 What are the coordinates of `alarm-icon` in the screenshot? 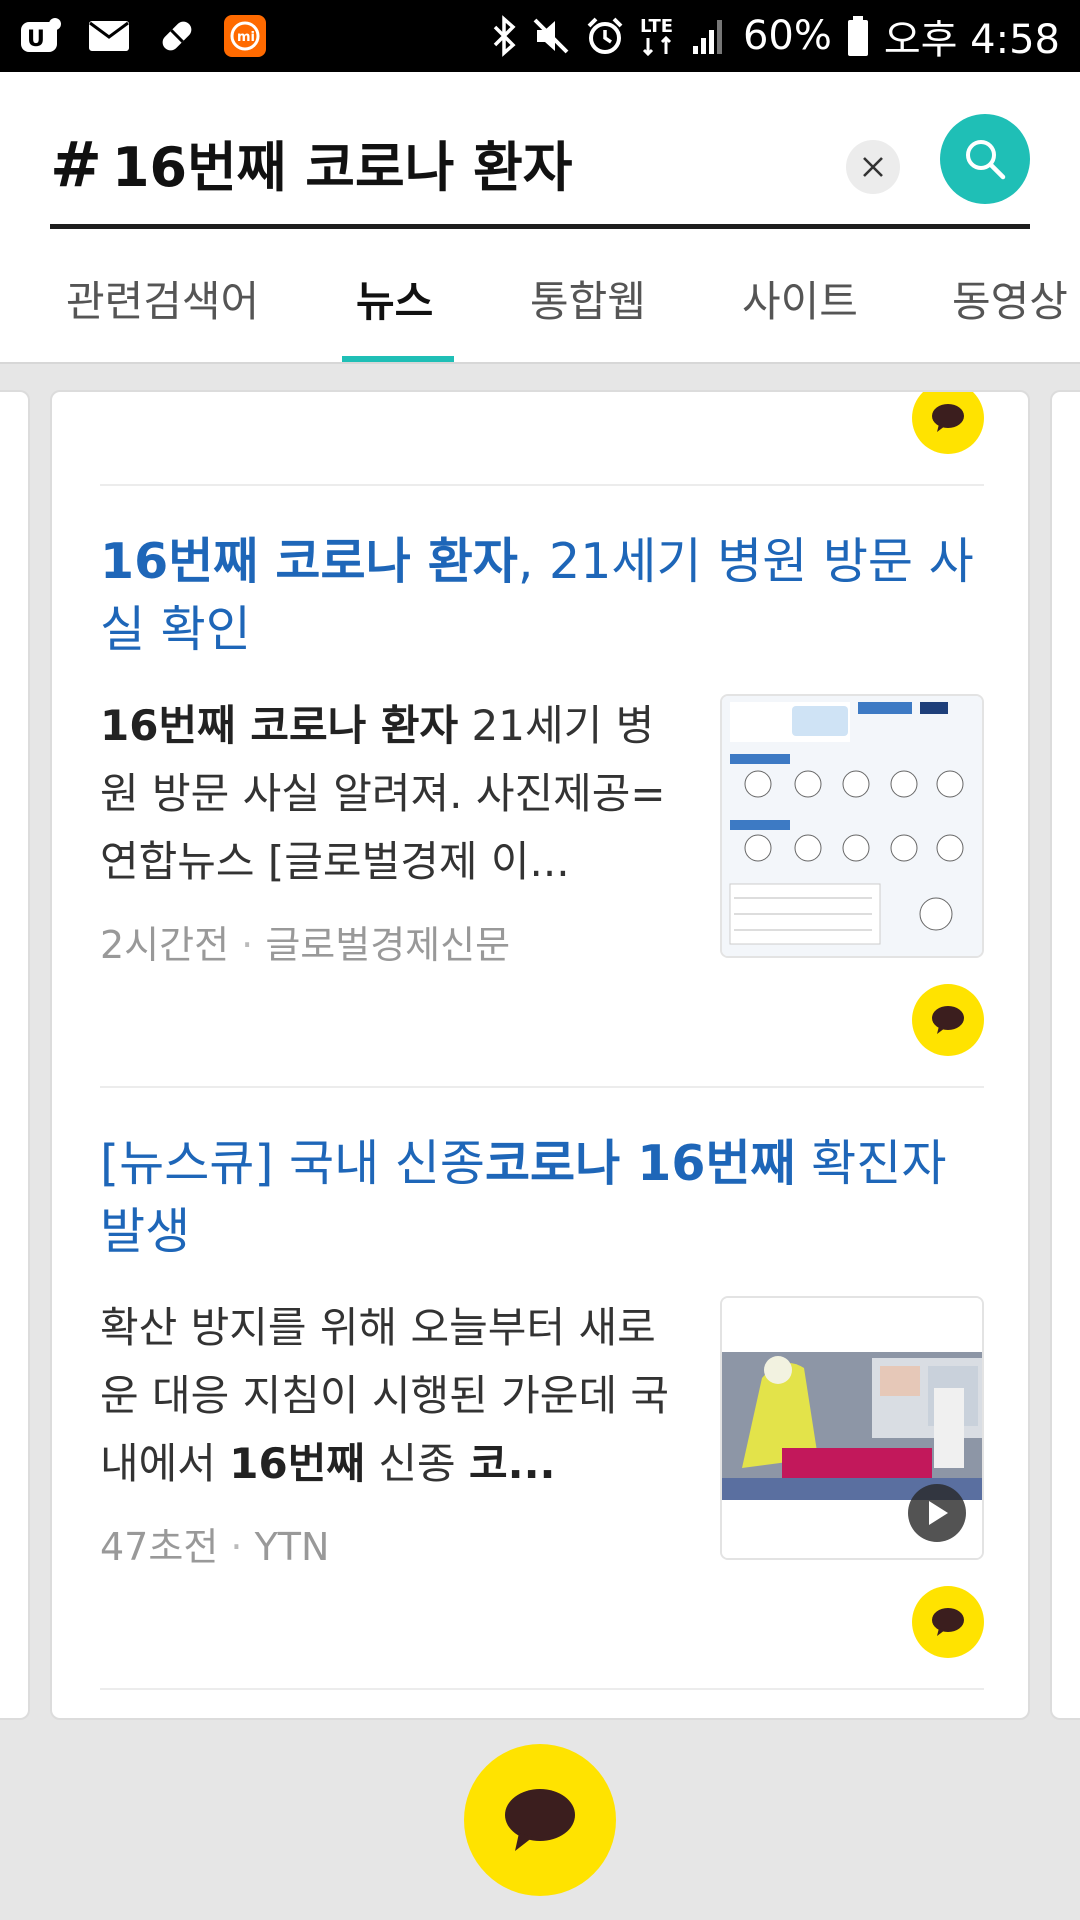 It's located at (605, 35).